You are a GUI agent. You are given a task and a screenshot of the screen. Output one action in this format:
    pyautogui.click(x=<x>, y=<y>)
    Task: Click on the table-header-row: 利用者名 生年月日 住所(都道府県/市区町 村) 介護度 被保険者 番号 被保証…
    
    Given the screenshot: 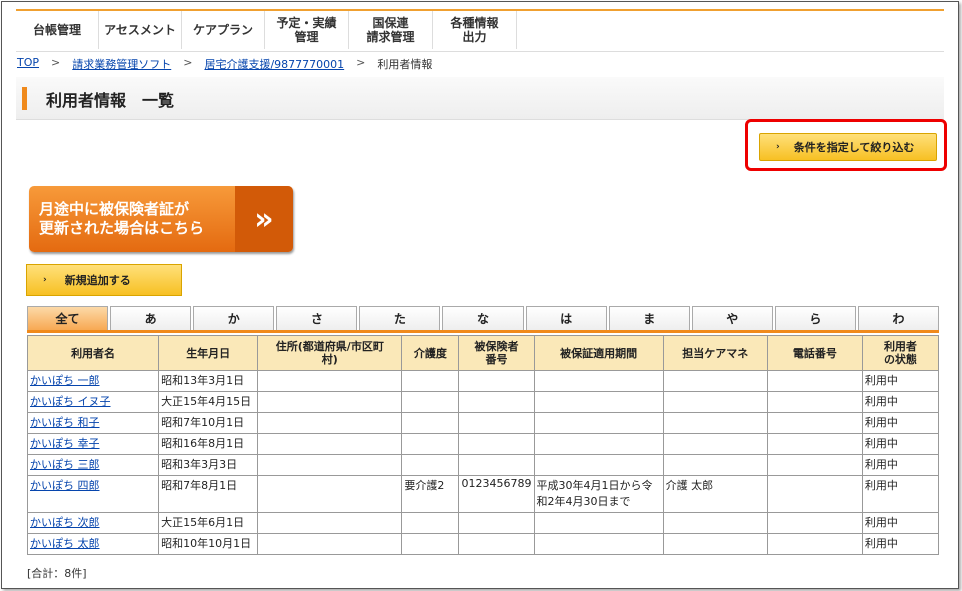 What is the action you would take?
    pyautogui.click(x=483, y=353)
    